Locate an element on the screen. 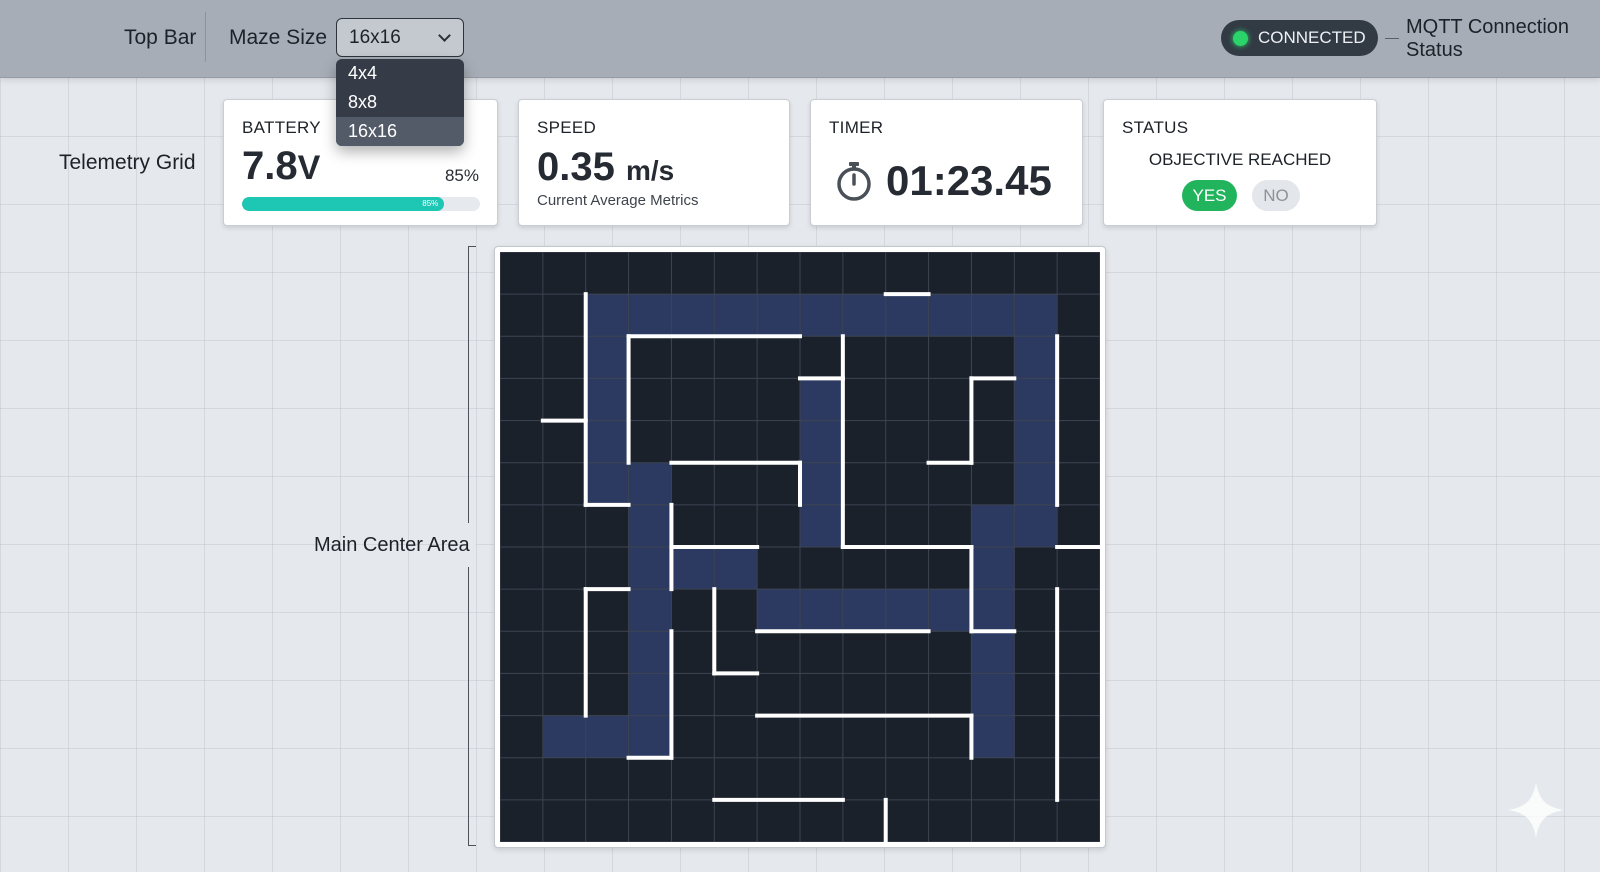 Image resolution: width=1600 pixels, height=872 pixels. status-no-pill: NO is located at coordinates (1276, 195).